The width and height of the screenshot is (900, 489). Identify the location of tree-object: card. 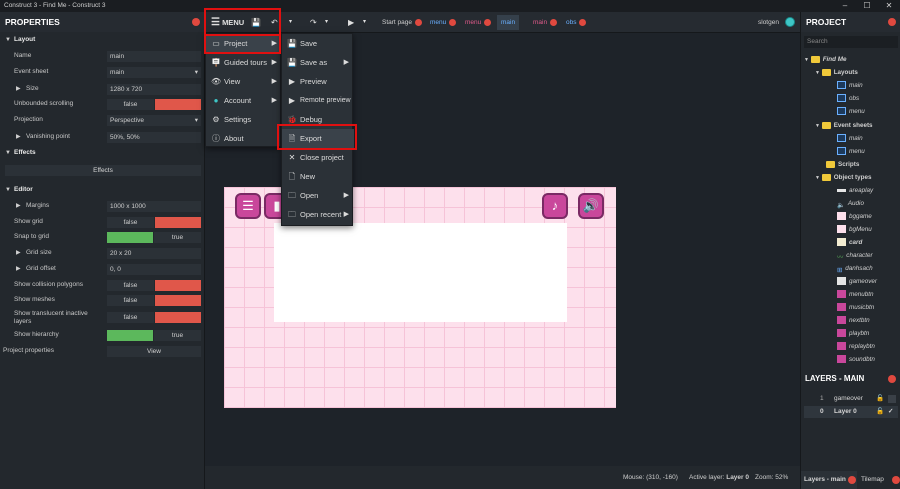
(849, 242).